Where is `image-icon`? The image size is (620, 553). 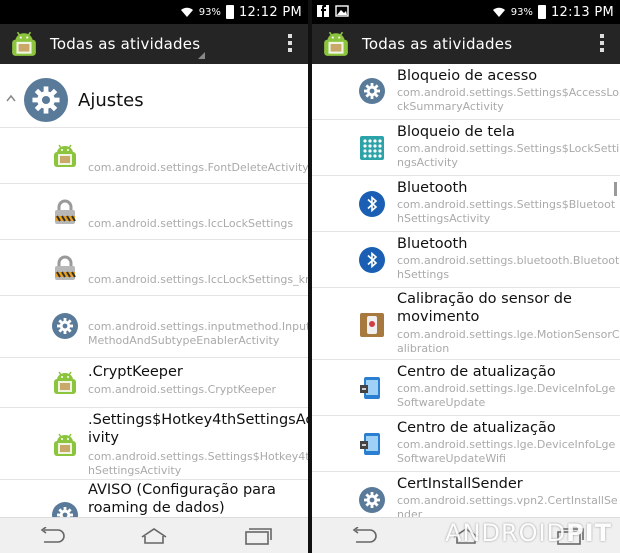
image-icon is located at coordinates (342, 11).